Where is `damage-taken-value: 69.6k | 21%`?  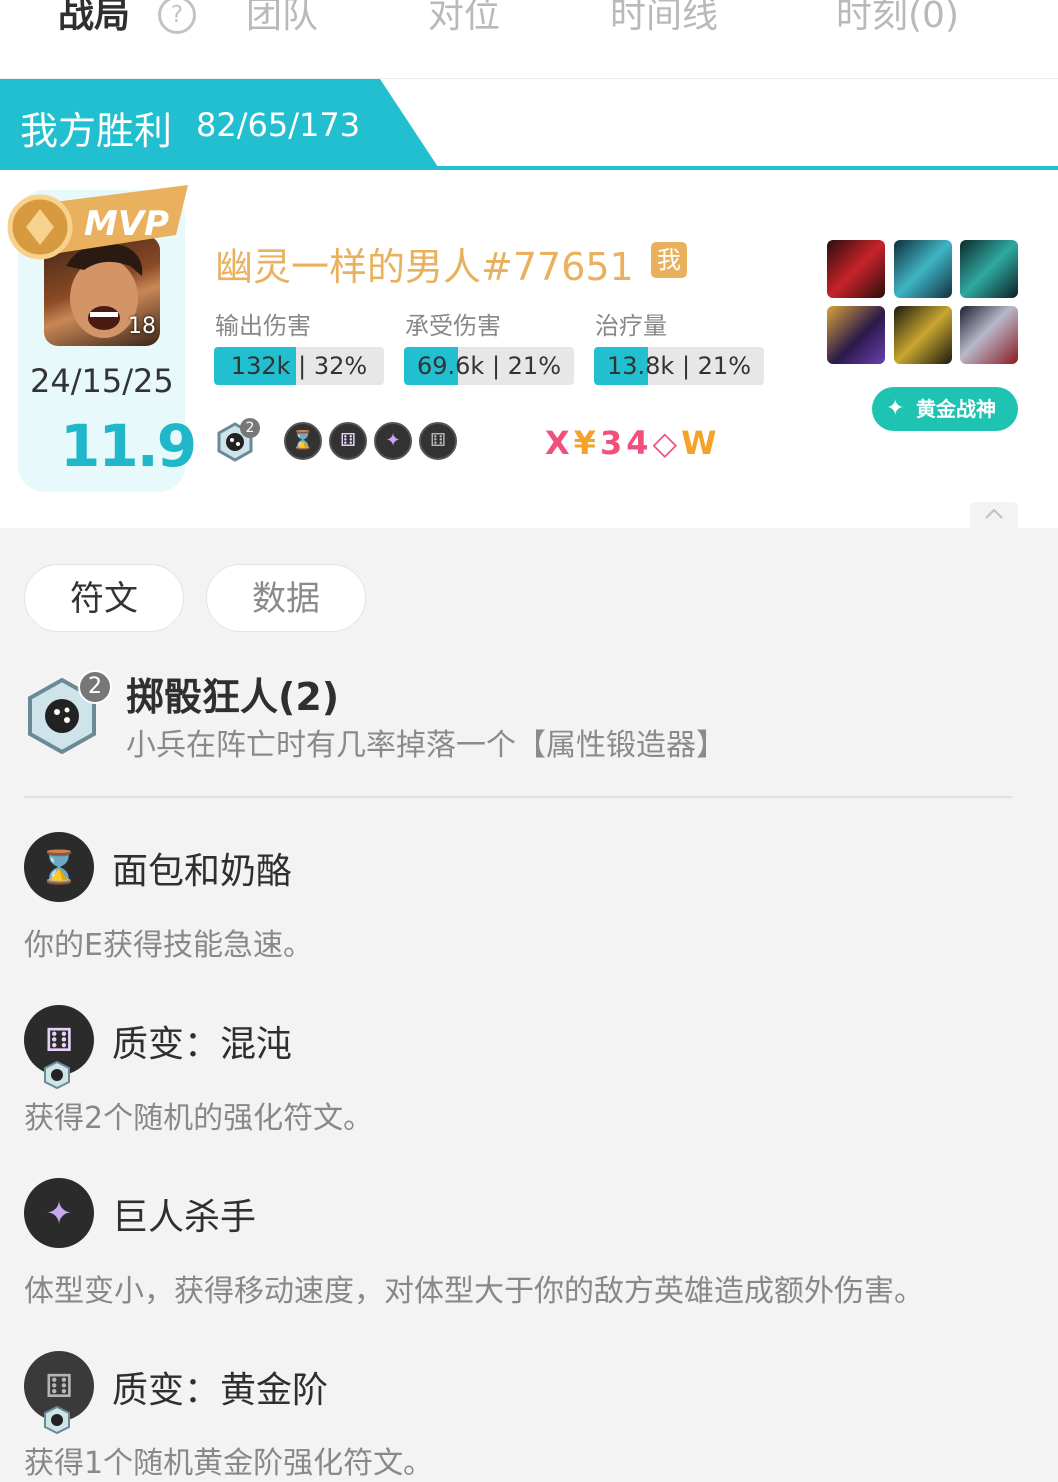
damage-taken-value: 69.6k | 21% is located at coordinates (489, 366).